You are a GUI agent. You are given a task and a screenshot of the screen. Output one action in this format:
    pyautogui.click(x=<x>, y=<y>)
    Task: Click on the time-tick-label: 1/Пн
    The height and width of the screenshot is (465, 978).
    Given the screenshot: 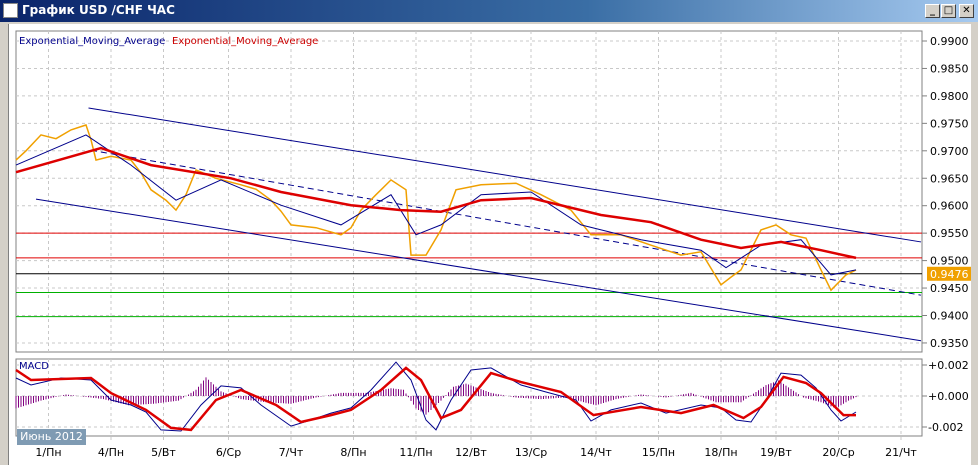 What is the action you would take?
    pyautogui.click(x=48, y=452)
    